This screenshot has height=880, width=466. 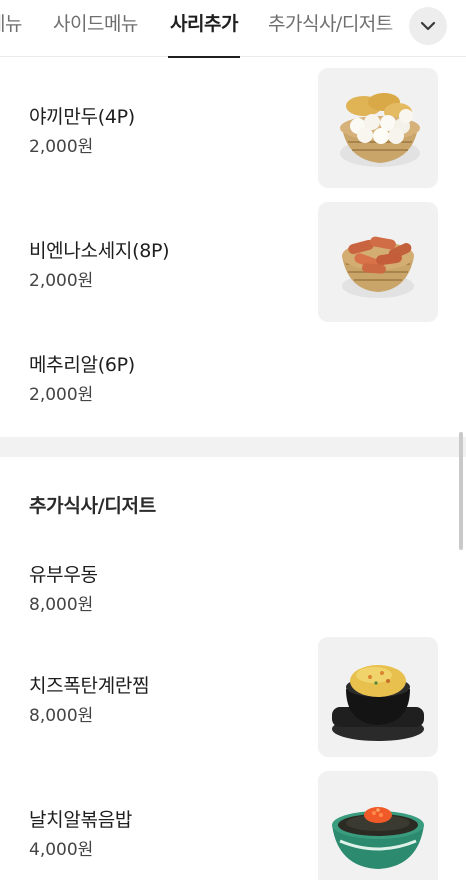 I want to click on item-name: 야끼만두(4P), so click(x=82, y=117).